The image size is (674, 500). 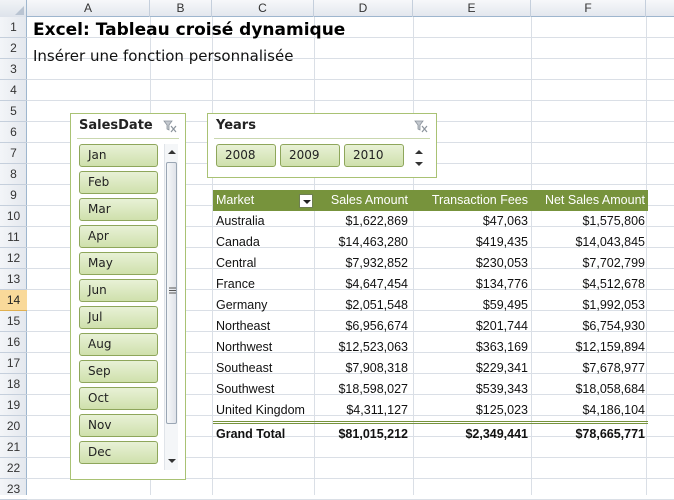 I want to click on row-header: 13, so click(x=13, y=279).